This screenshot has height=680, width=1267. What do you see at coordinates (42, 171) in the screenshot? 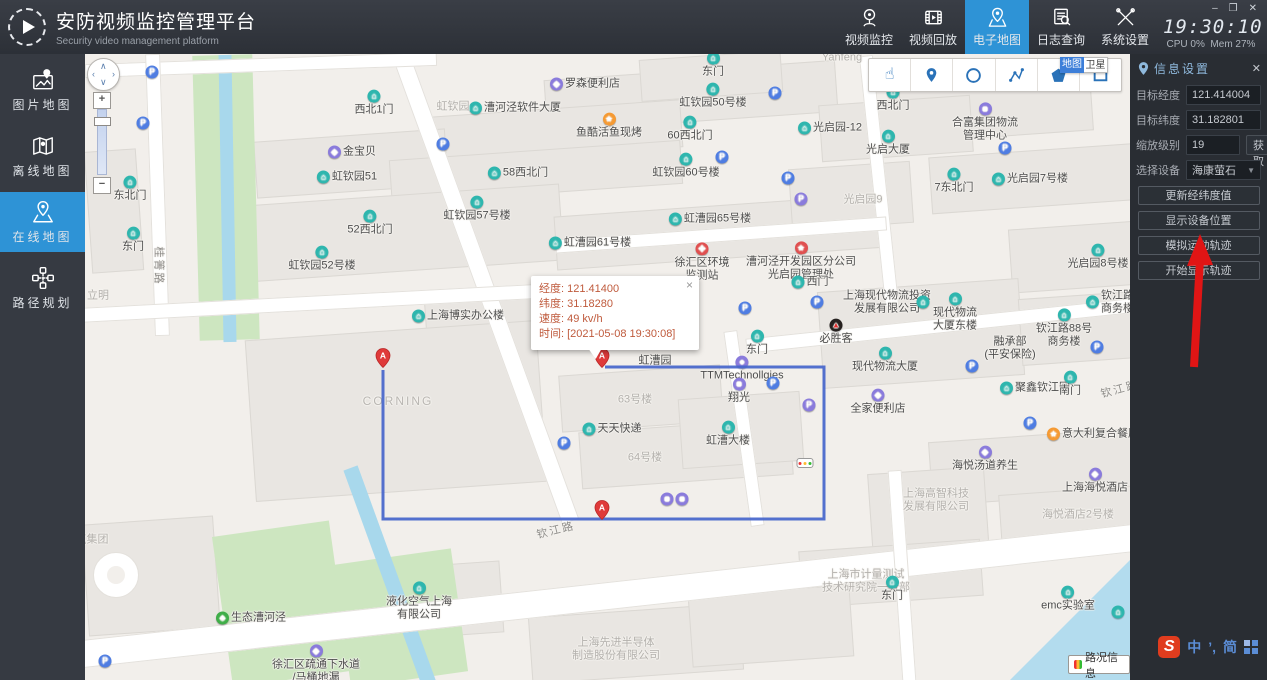
I see `sidebar-item-label: 离线地图` at bounding box center [42, 171].